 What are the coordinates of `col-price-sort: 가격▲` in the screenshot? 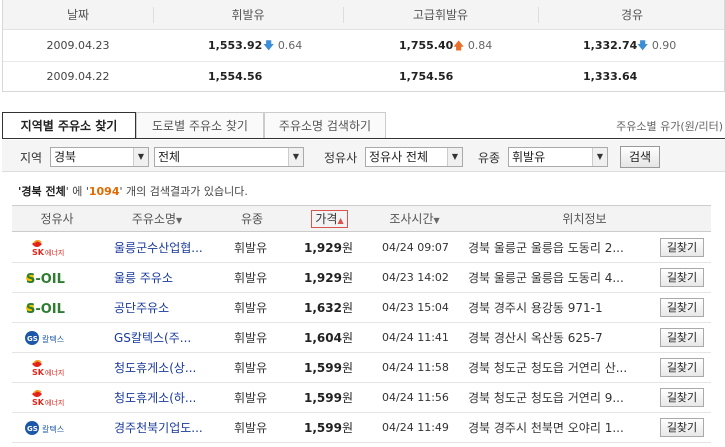 It's located at (329, 219).